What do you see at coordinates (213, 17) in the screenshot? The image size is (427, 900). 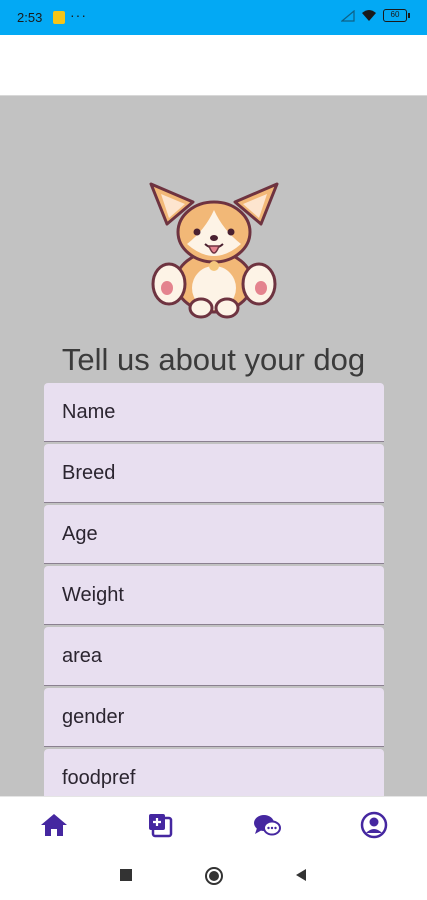 I see `status-bar: 2:53 ··· 60` at bounding box center [213, 17].